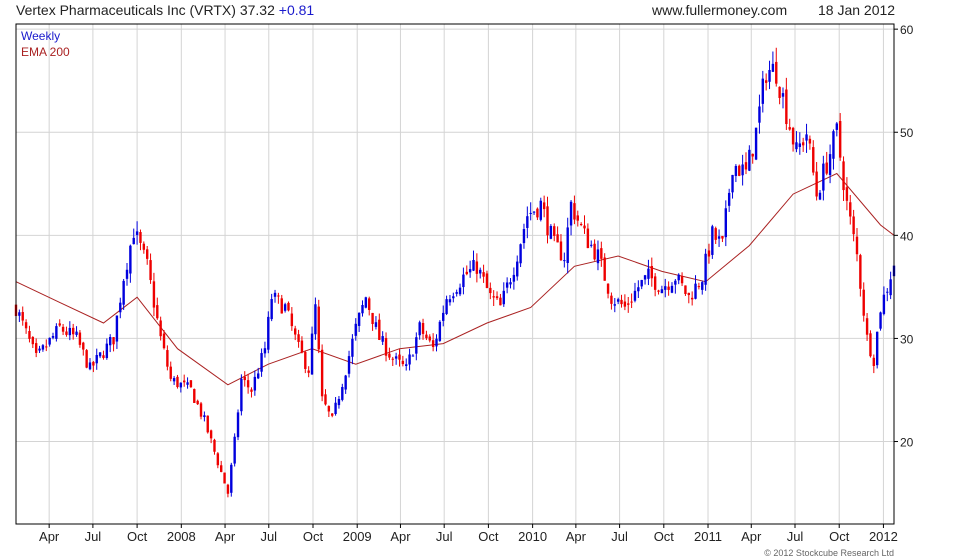 The image size is (980, 560). I want to click on y-tick-label: 20, so click(907, 443).